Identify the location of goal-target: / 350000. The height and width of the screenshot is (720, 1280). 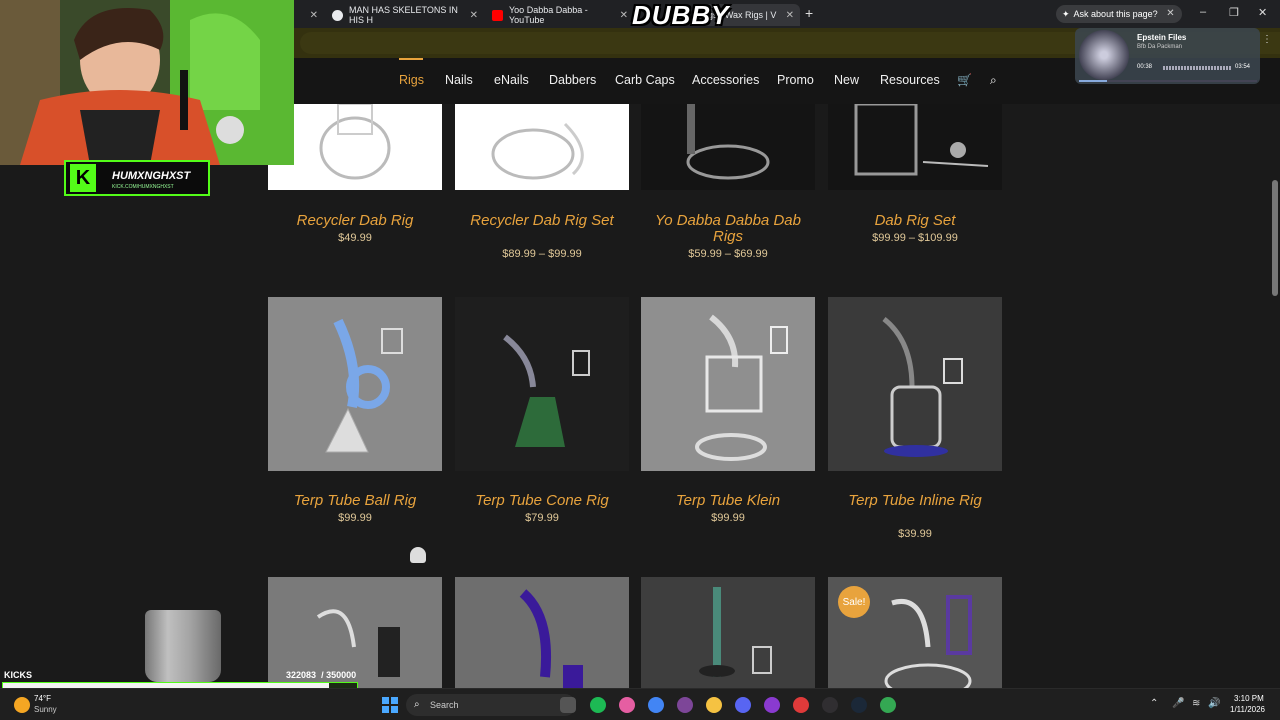
(339, 675).